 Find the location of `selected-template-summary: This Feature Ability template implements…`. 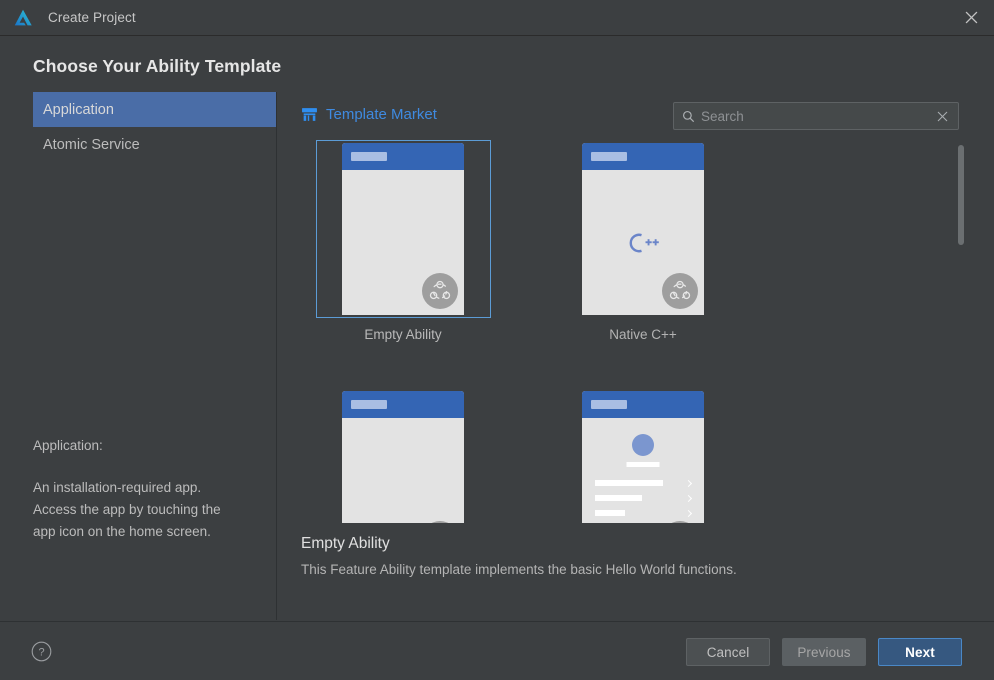

selected-template-summary: This Feature Ability template implements… is located at coordinates (519, 569).